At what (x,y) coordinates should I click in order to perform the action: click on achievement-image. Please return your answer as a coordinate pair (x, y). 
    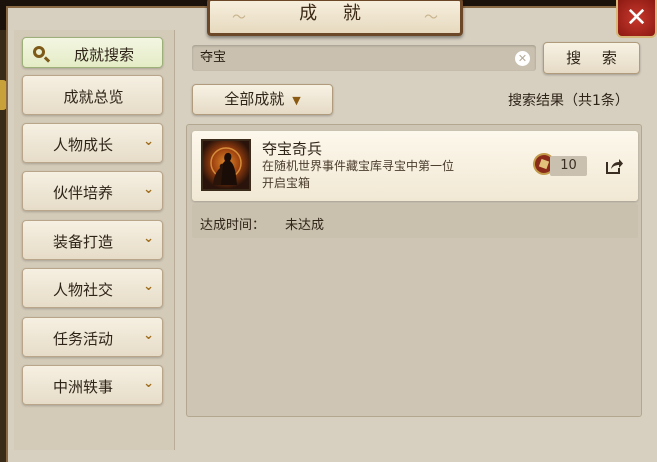
    Looking at the image, I should click on (226, 165).